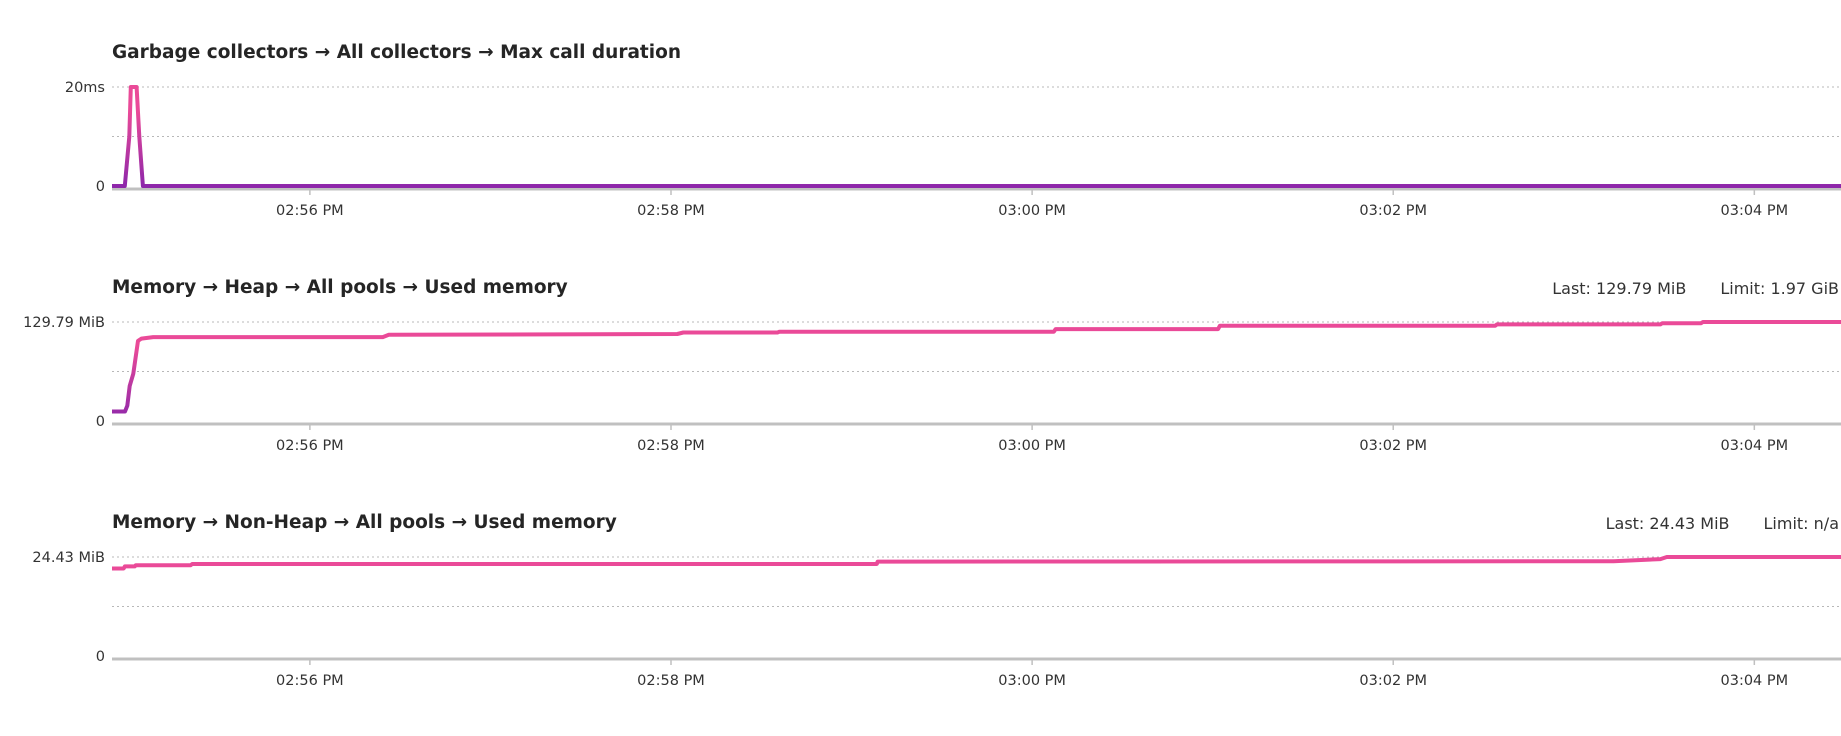 This screenshot has height=736, width=1841. Describe the element at coordinates (1667, 523) in the screenshot. I see `last-value: Last: 24.43 MiB` at that location.